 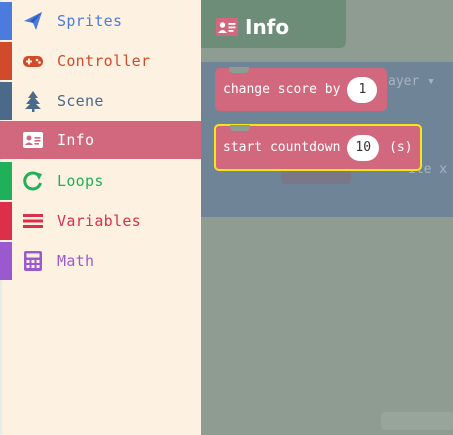 I want to click on block-suffix-label: (s), so click(x=401, y=147).